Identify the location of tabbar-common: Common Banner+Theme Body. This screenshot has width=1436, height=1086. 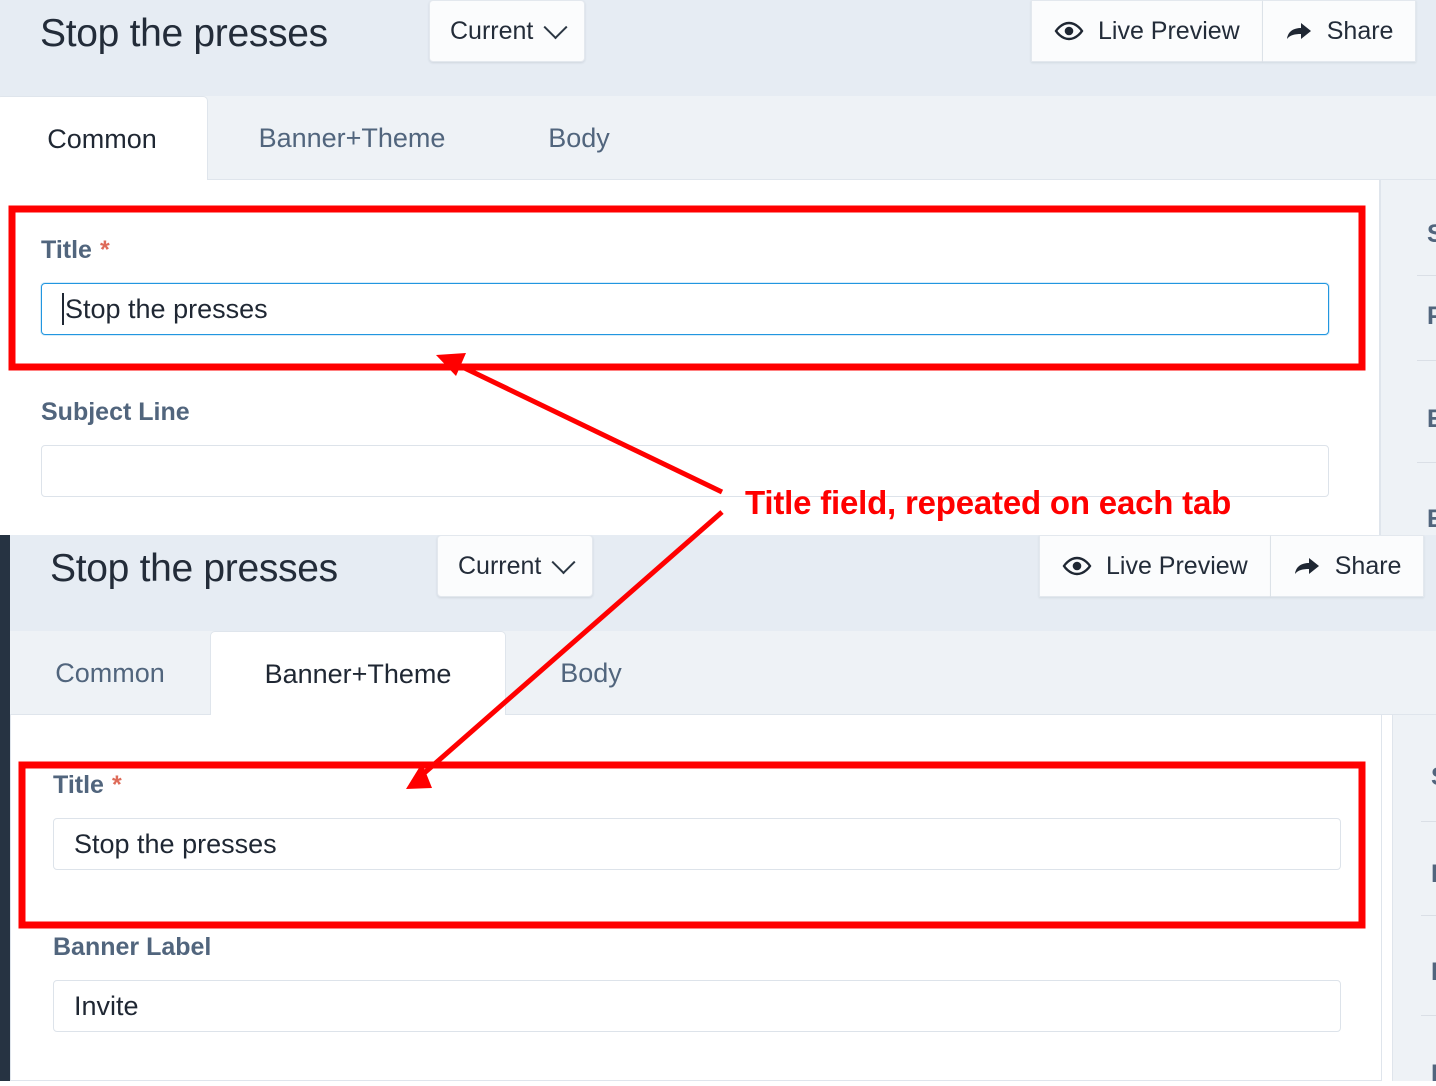
(718, 138).